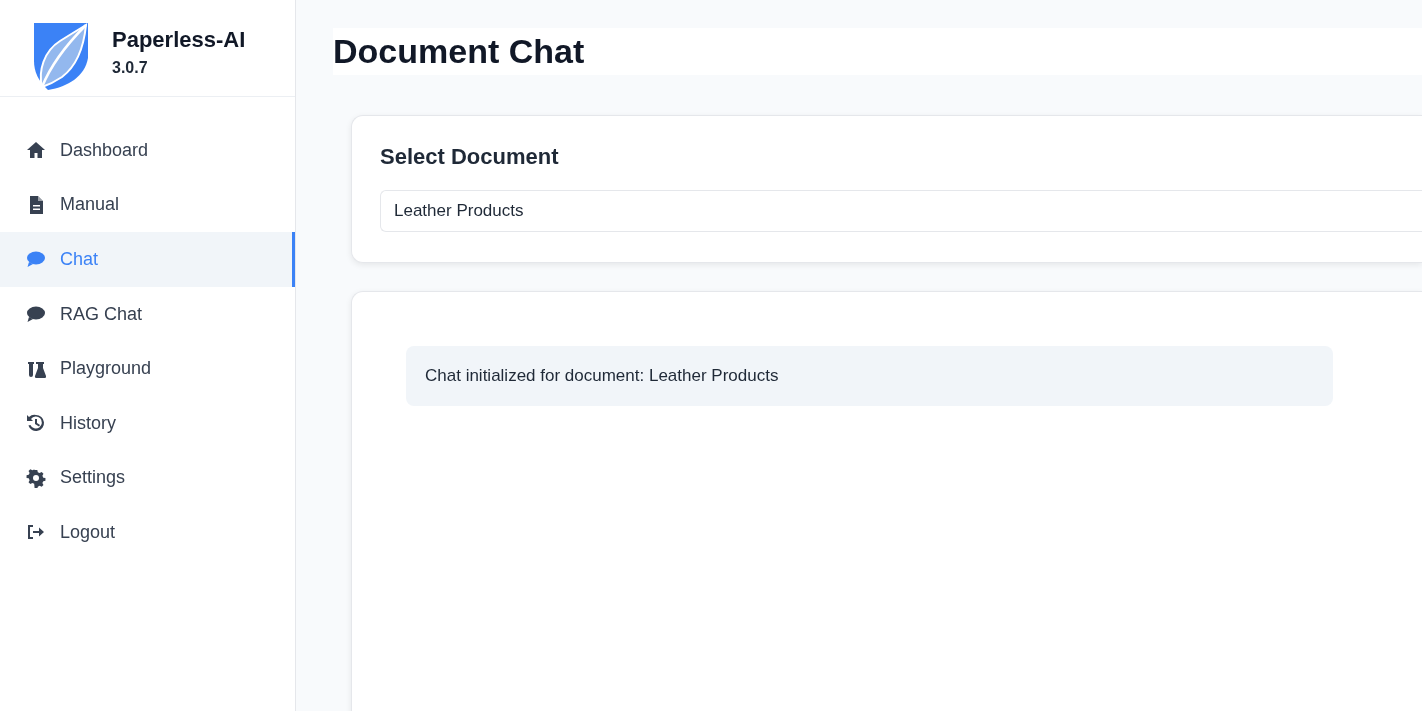  Describe the element at coordinates (179, 40) in the screenshot. I see `app-name: Paperless-AI` at that location.